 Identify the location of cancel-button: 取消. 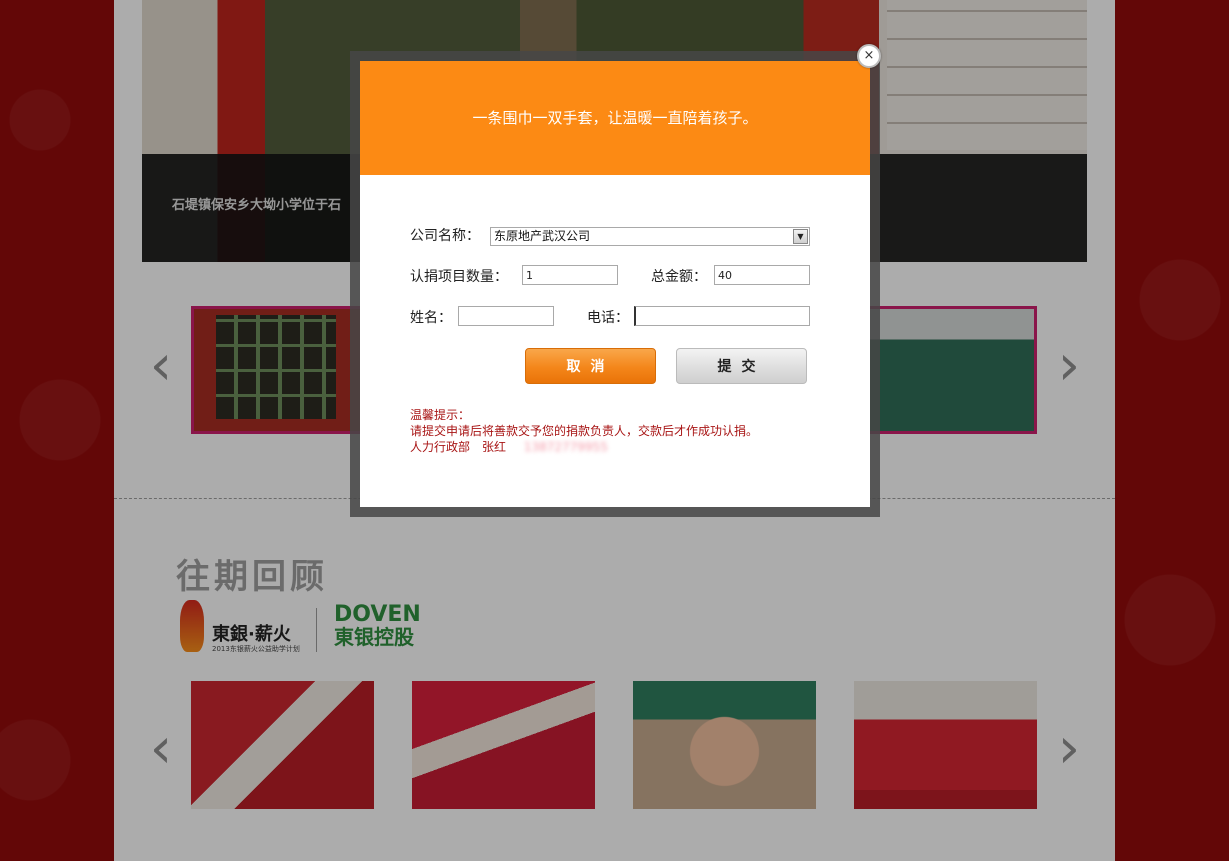
(590, 366).